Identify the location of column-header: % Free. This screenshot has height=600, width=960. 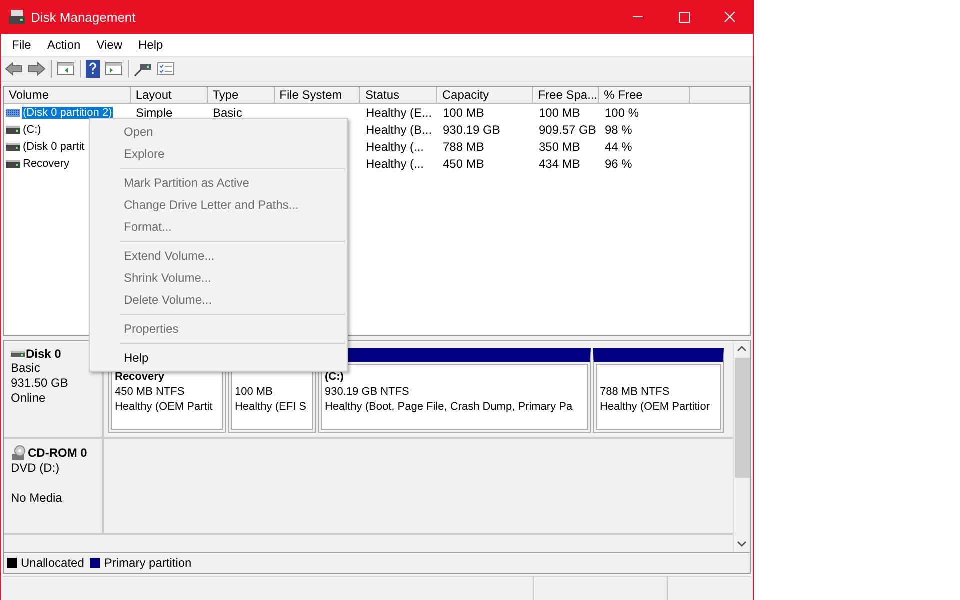
(644, 95).